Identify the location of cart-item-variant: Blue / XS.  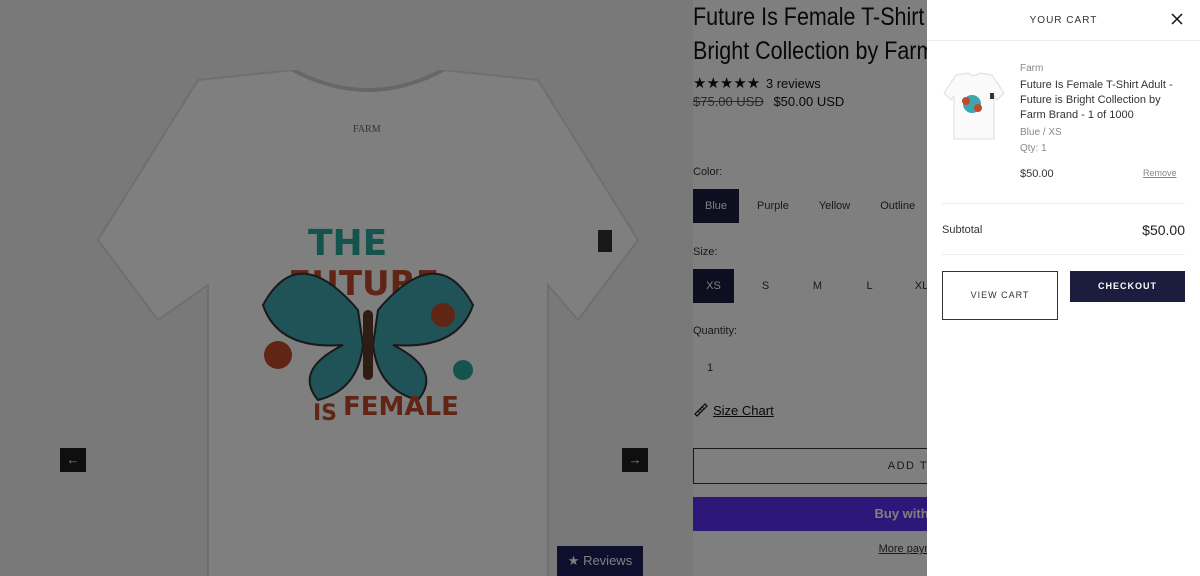
(1041, 132).